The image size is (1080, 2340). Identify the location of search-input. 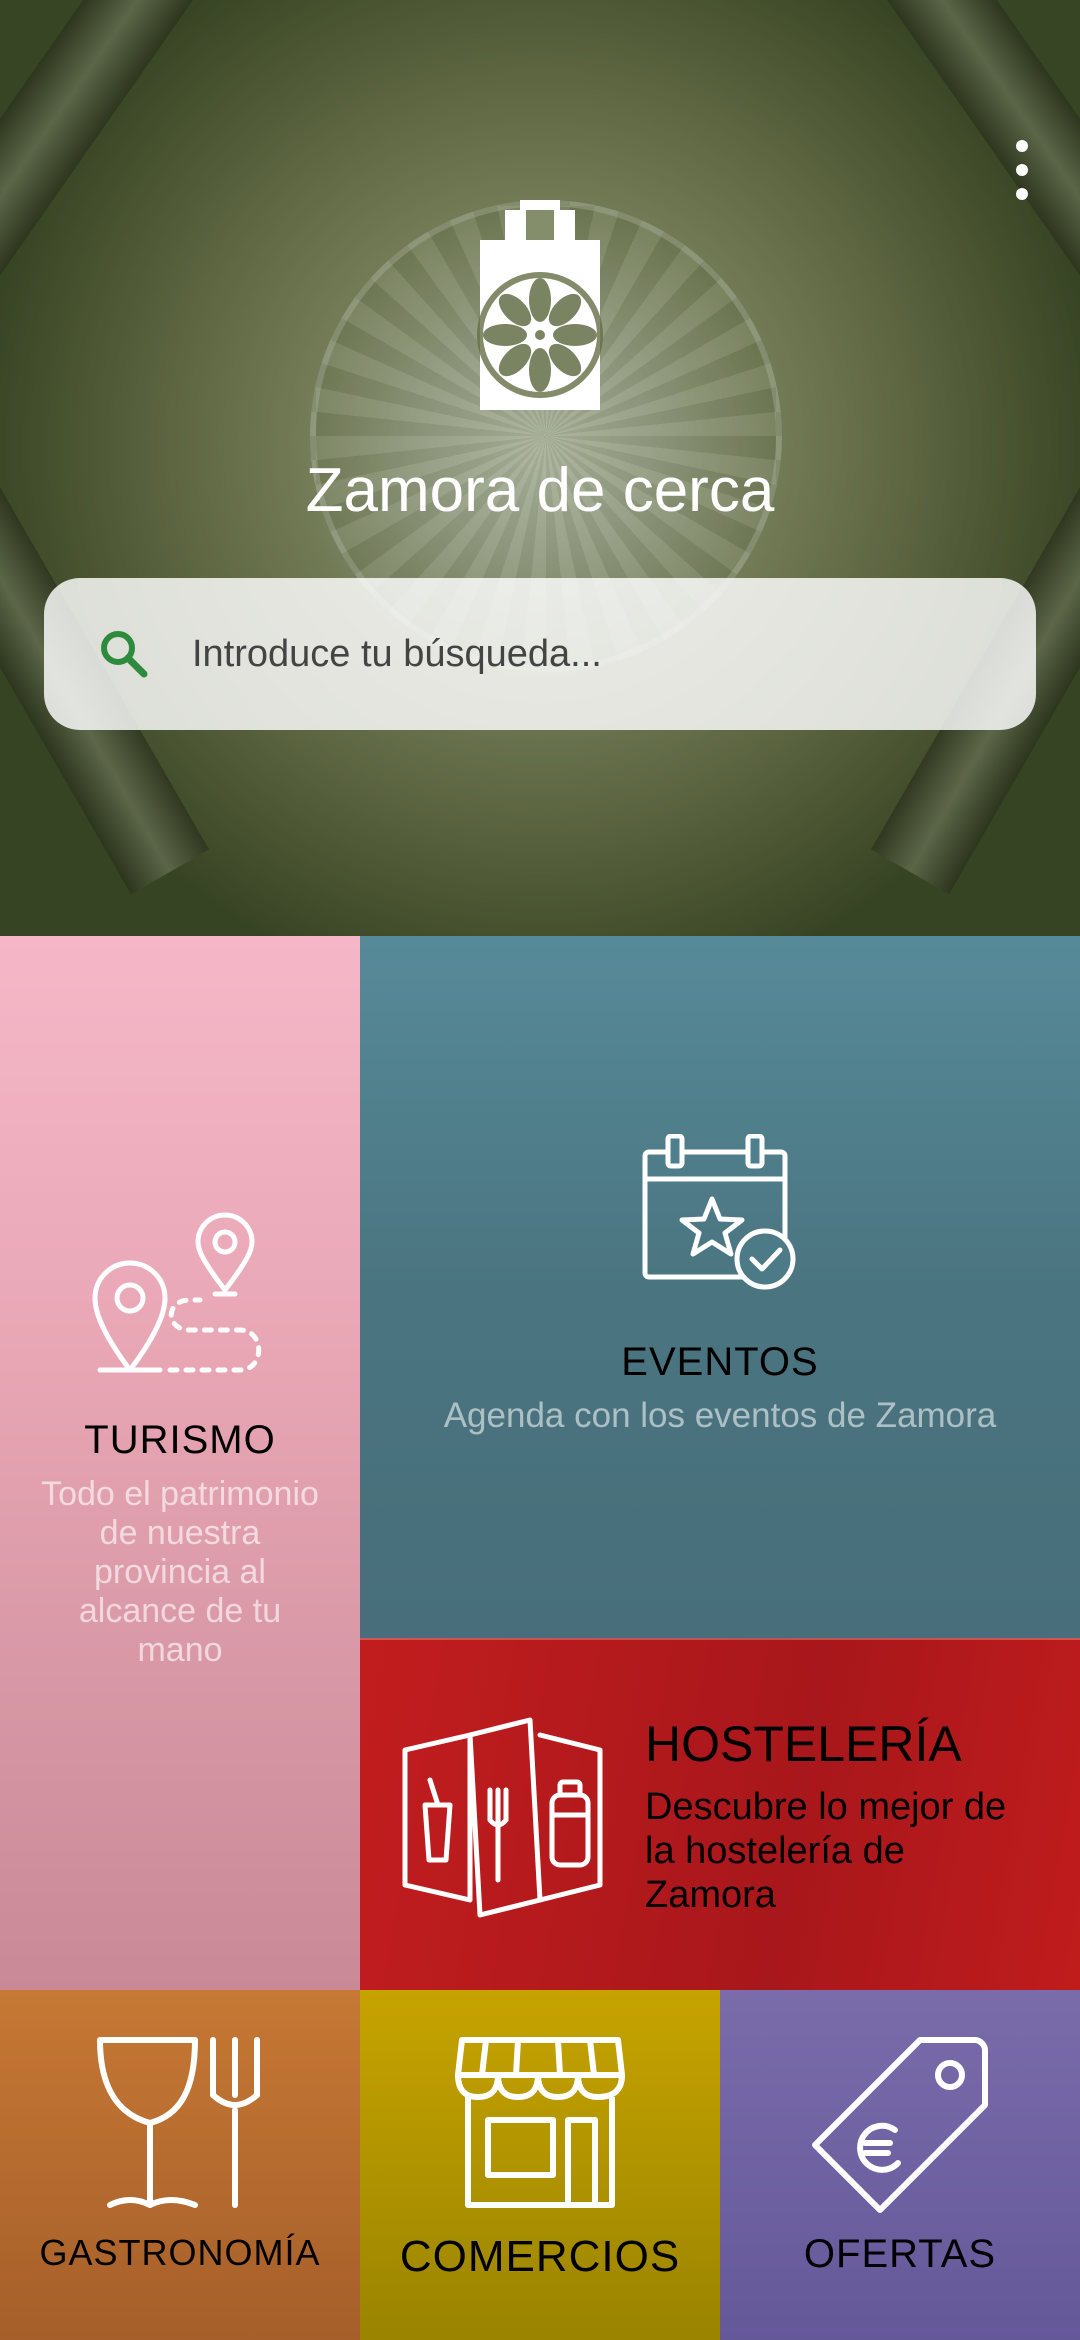
(592, 654).